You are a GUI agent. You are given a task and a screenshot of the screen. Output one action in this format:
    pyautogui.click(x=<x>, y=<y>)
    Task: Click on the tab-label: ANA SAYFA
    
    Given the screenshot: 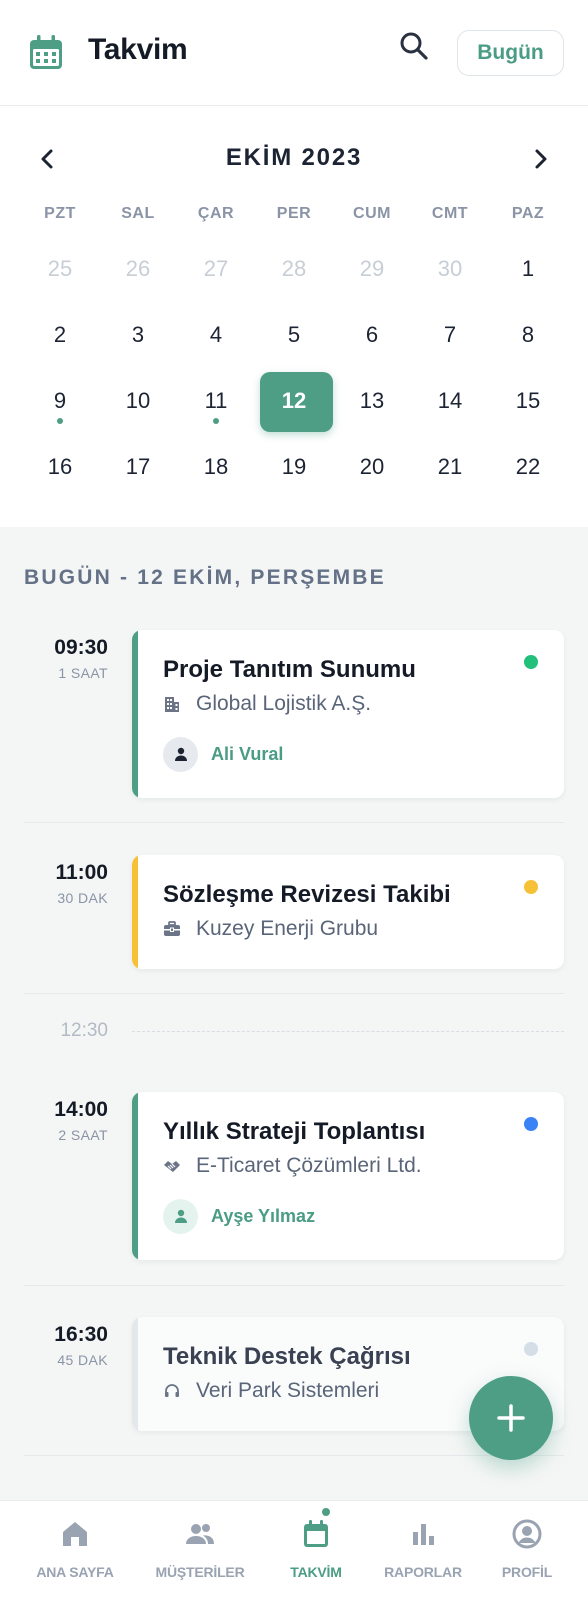 What is the action you would take?
    pyautogui.click(x=75, y=1572)
    